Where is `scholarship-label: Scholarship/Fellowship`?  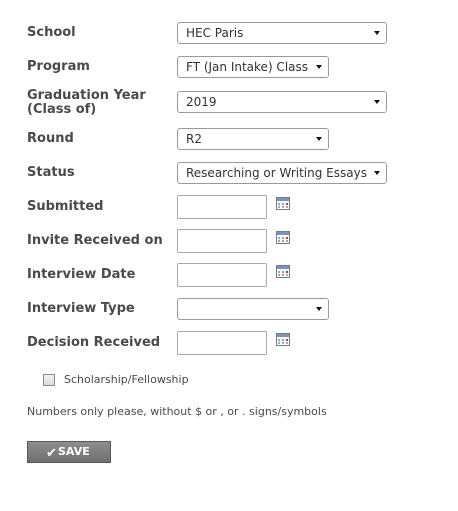 scholarship-label: Scholarship/Fellowship is located at coordinates (126, 379).